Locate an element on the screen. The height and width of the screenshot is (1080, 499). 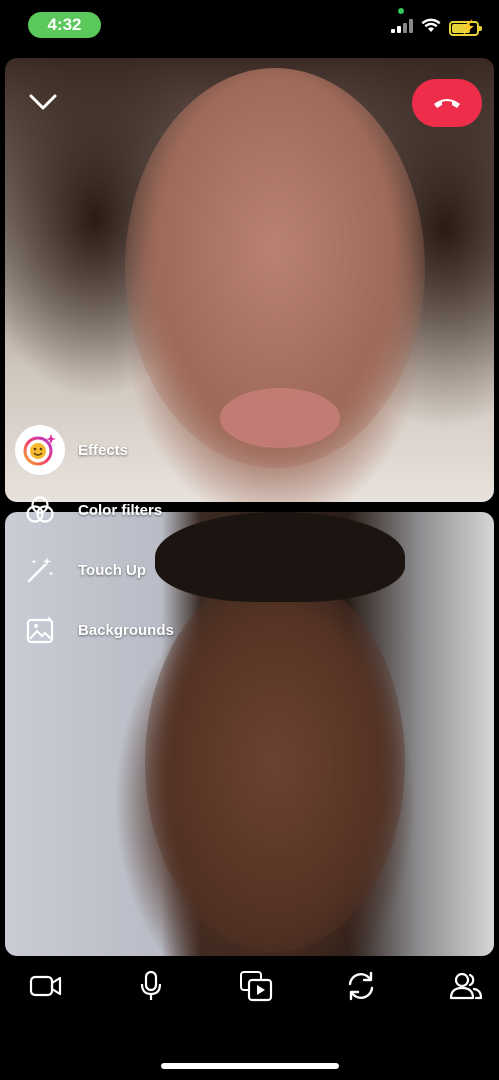
menu-label-touch-up: Touch Up is located at coordinates (112, 570).